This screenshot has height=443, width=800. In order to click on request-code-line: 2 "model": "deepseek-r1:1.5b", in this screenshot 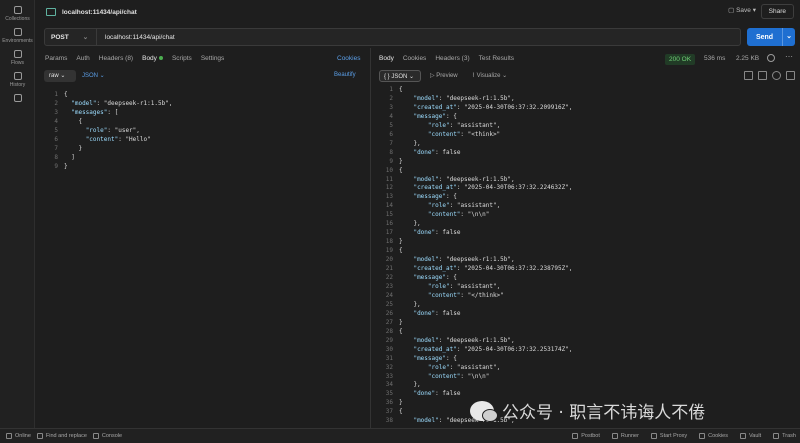, I will do `click(106, 104)`.